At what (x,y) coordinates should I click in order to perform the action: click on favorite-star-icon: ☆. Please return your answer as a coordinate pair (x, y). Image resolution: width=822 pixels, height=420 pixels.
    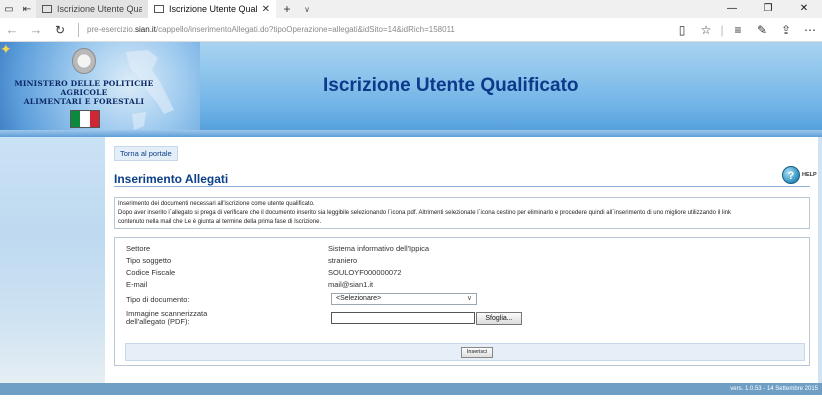
    Looking at the image, I should click on (706, 30).